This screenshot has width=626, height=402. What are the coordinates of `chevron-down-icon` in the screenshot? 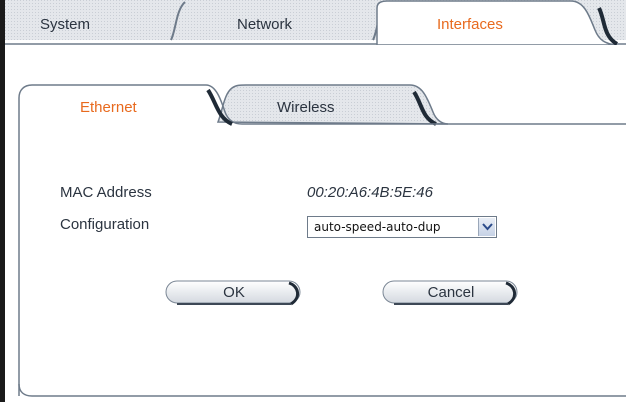 It's located at (487, 227).